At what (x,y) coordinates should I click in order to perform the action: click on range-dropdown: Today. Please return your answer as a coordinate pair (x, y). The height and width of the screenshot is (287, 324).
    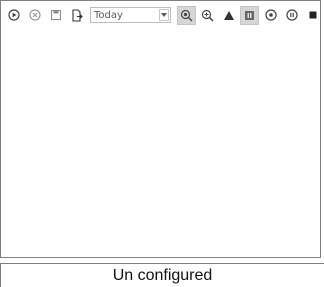
    Looking at the image, I should click on (130, 15).